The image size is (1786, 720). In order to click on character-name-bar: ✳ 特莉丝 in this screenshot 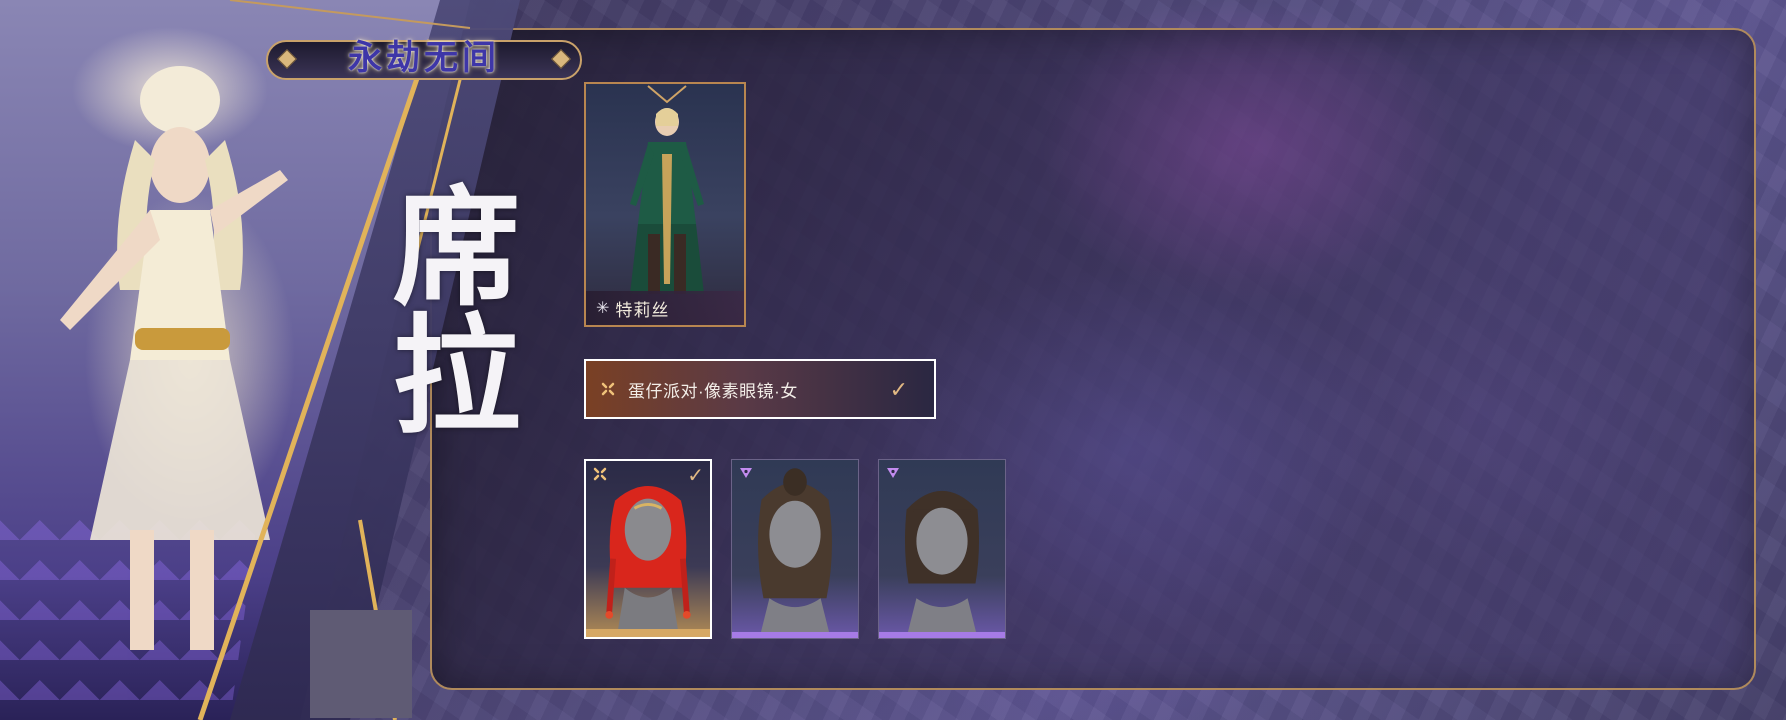, I will do `click(665, 308)`.